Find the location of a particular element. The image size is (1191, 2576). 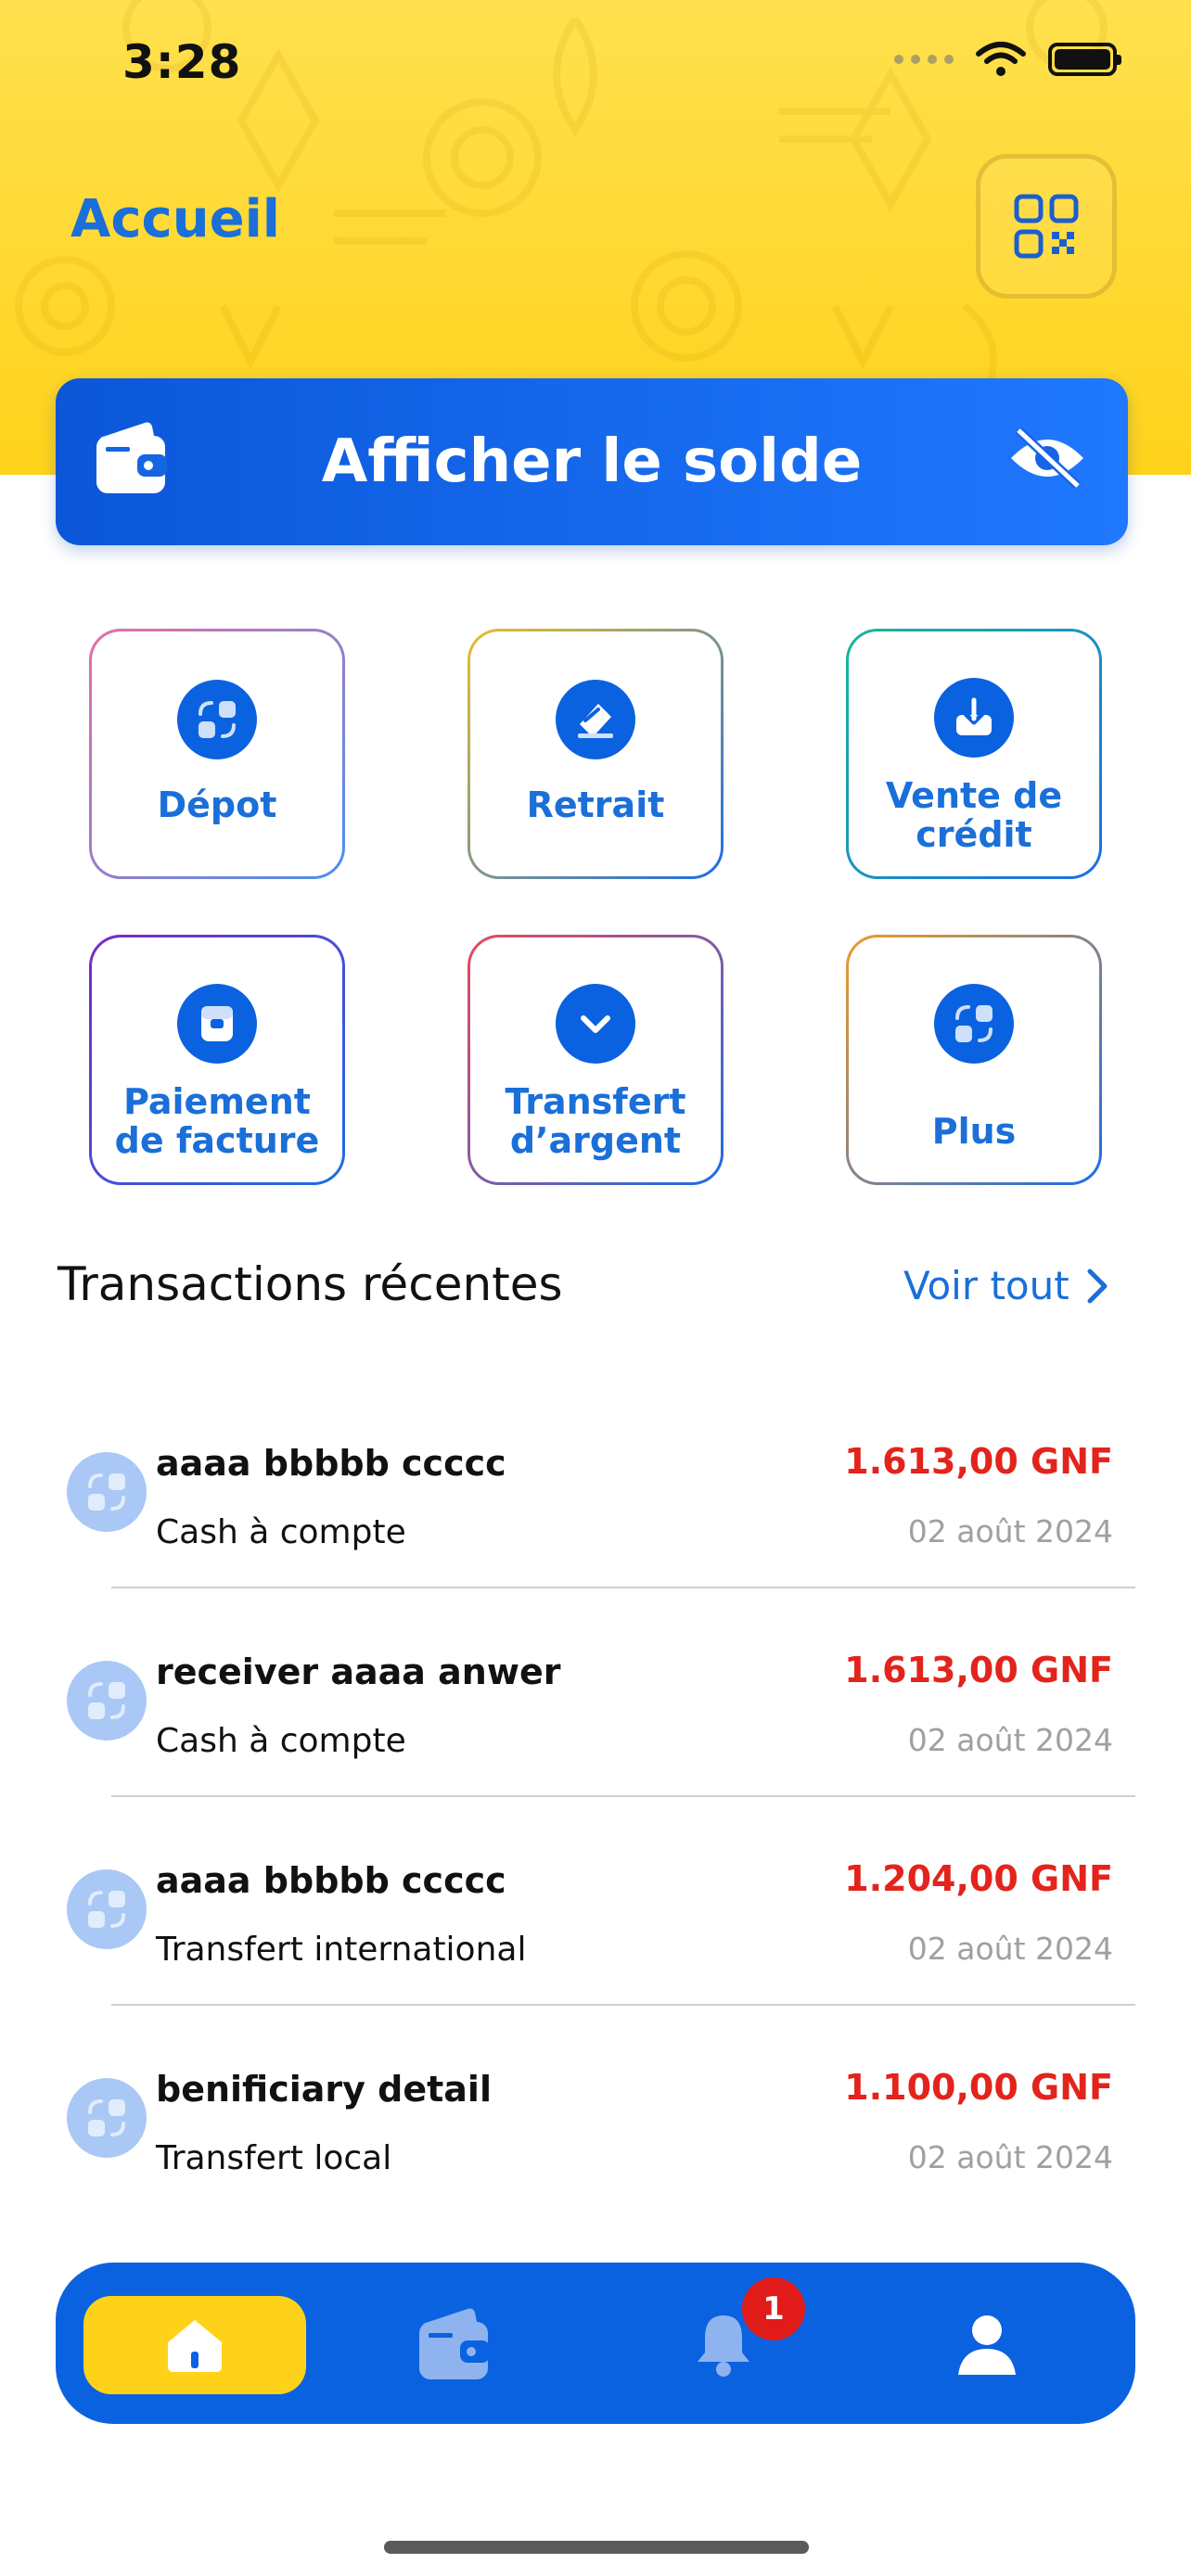

nav-profile is located at coordinates (987, 2345).